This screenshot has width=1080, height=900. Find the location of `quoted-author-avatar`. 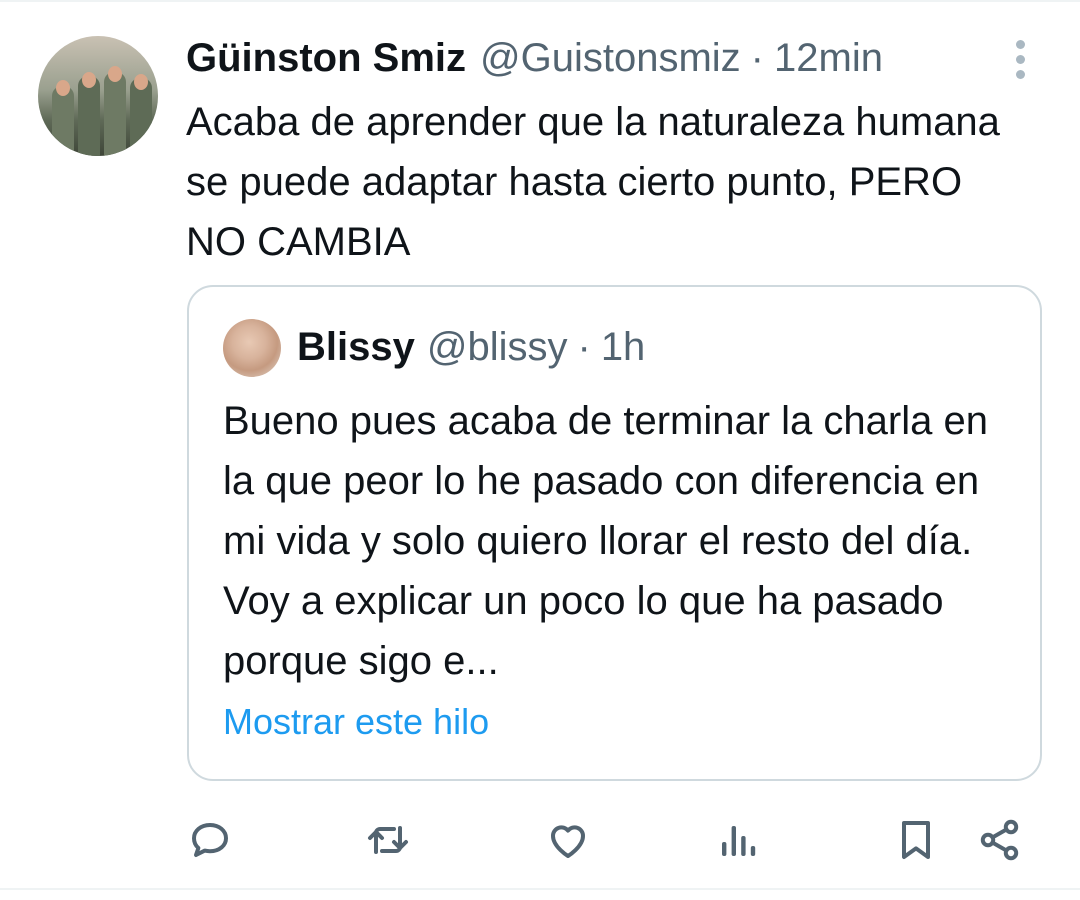

quoted-author-avatar is located at coordinates (252, 348).